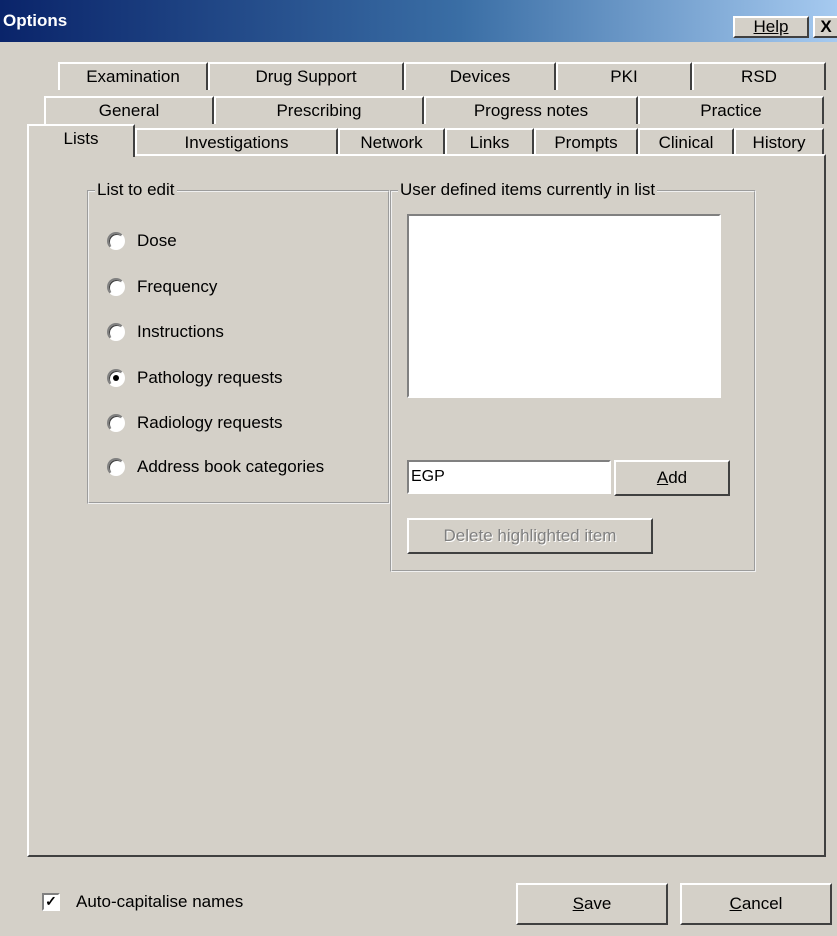  Describe the element at coordinates (306, 76) in the screenshot. I see `tab-drug-support: Drug Support` at that location.